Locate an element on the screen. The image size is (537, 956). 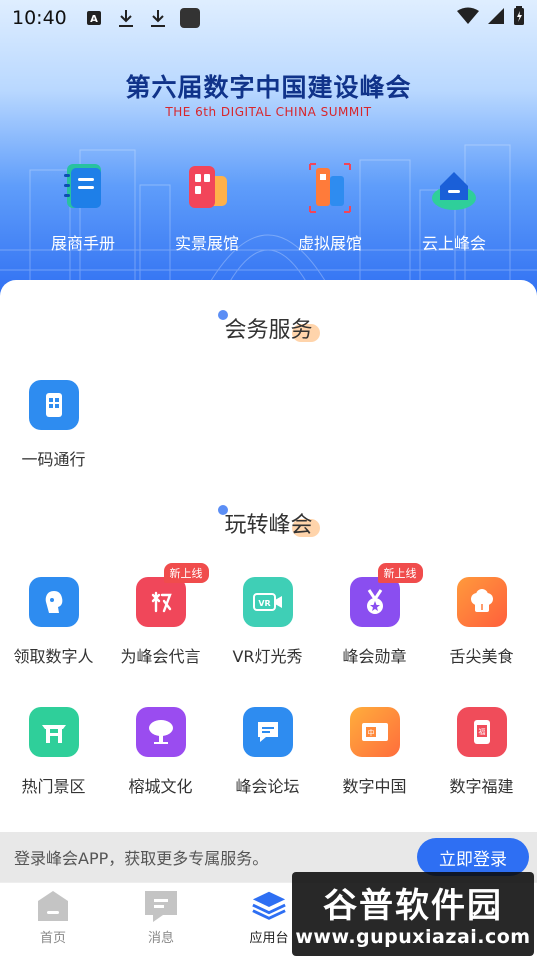
grid-item-label: 峰会勋章 is located at coordinates (374, 656).